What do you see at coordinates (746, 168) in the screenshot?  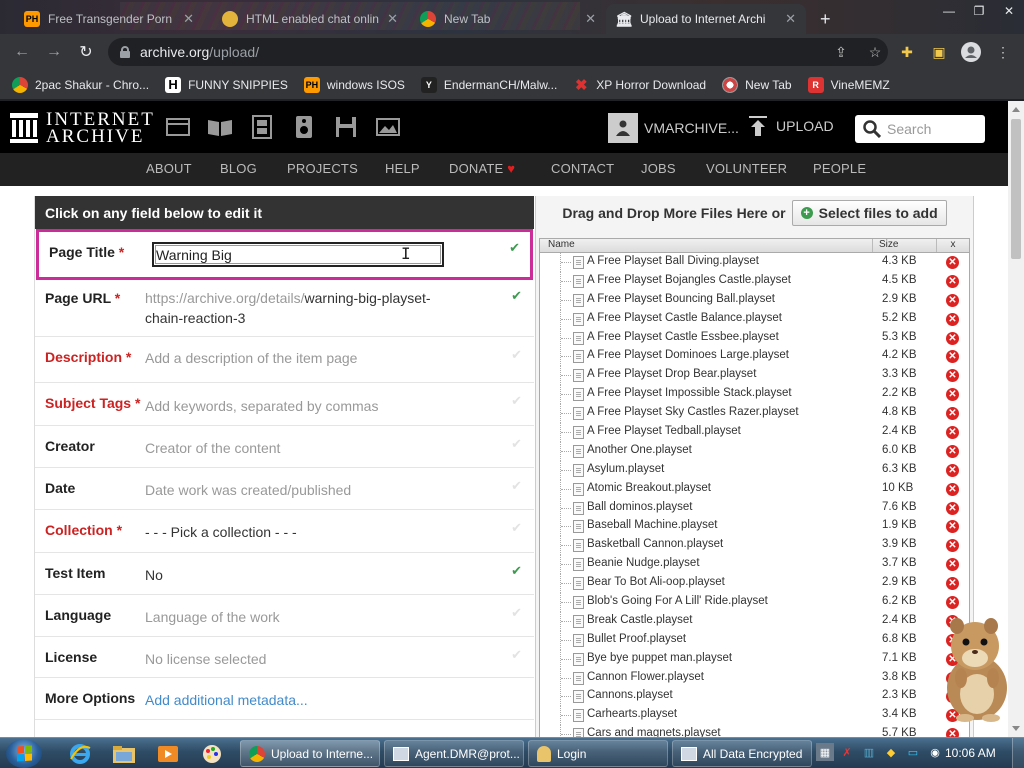 I see `nav-volunteer: VOLUNTEER` at bounding box center [746, 168].